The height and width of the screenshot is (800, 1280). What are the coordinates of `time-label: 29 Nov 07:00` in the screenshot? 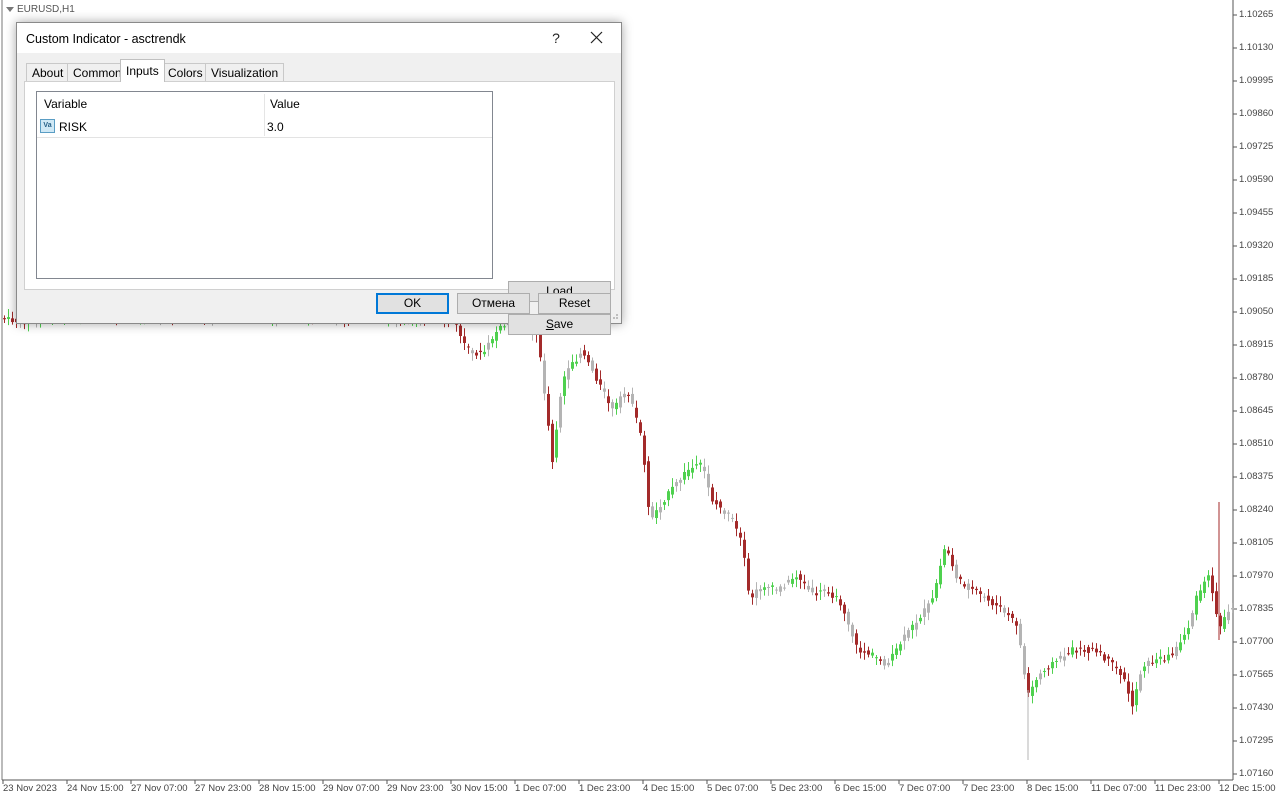 It's located at (351, 788).